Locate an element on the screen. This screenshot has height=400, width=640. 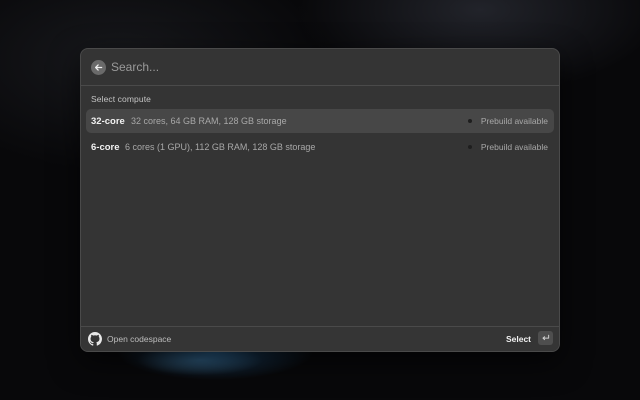
search-input is located at coordinates (326, 67).